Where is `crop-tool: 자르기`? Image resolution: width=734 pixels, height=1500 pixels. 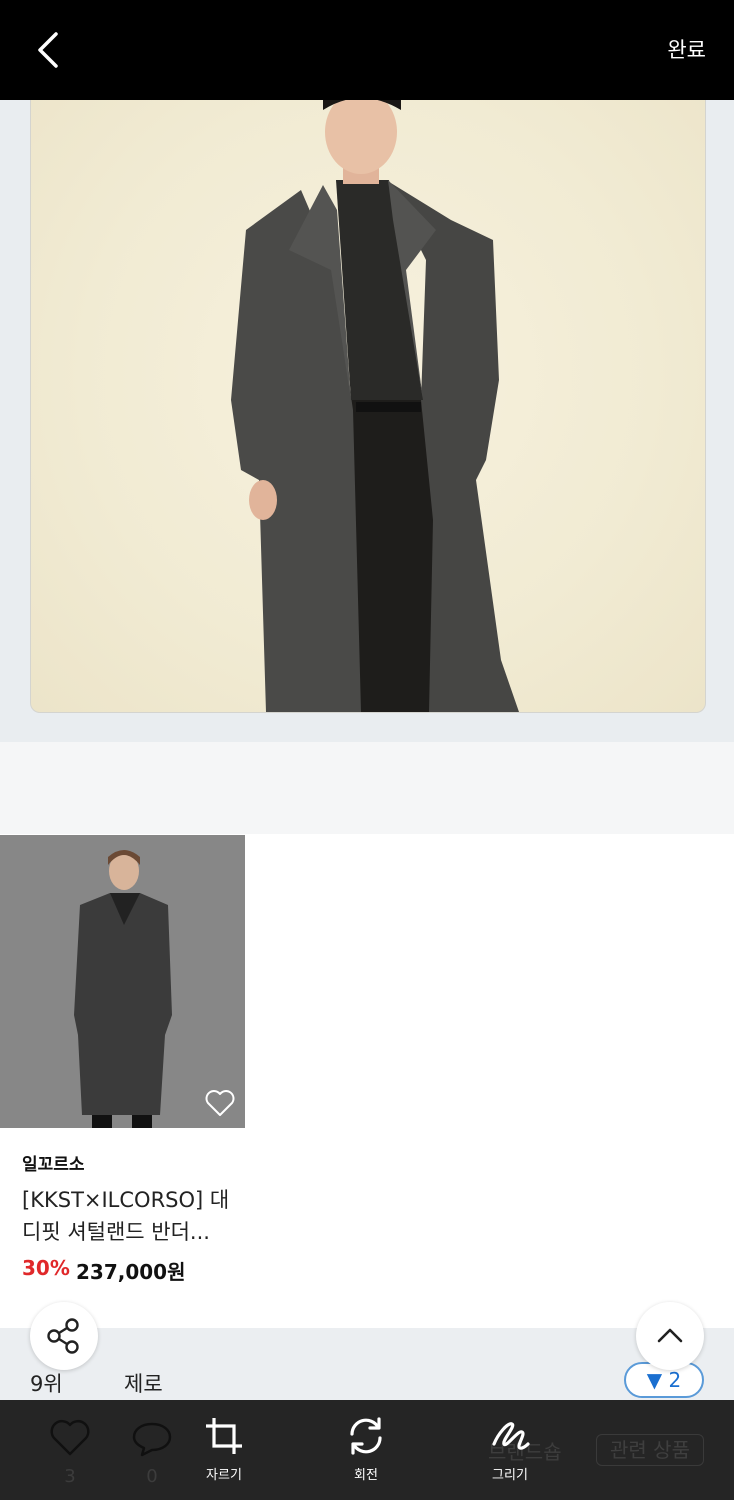 crop-tool: 자르기 is located at coordinates (224, 1448).